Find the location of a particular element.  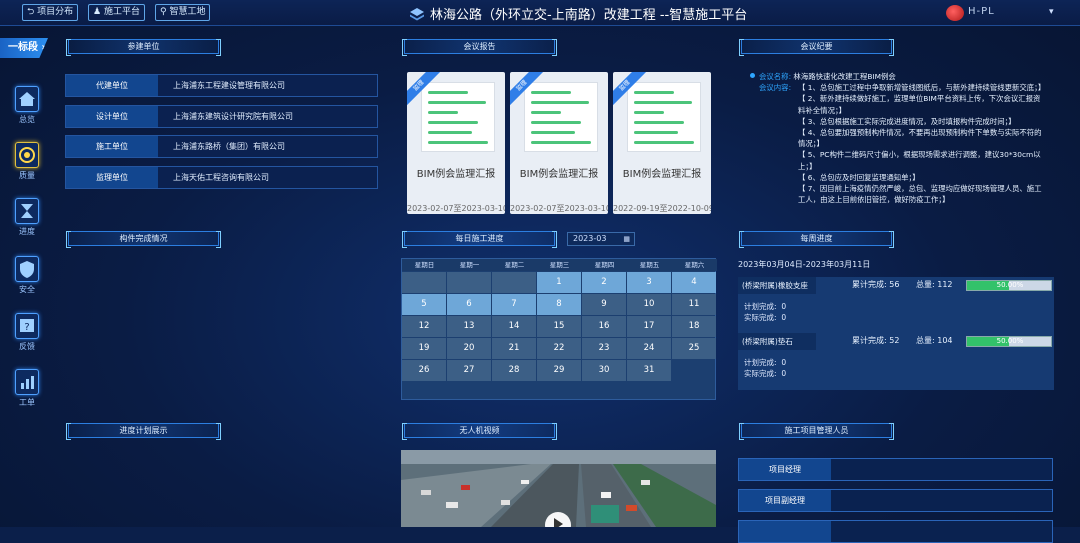

calendar-day: 5 is located at coordinates (424, 304).